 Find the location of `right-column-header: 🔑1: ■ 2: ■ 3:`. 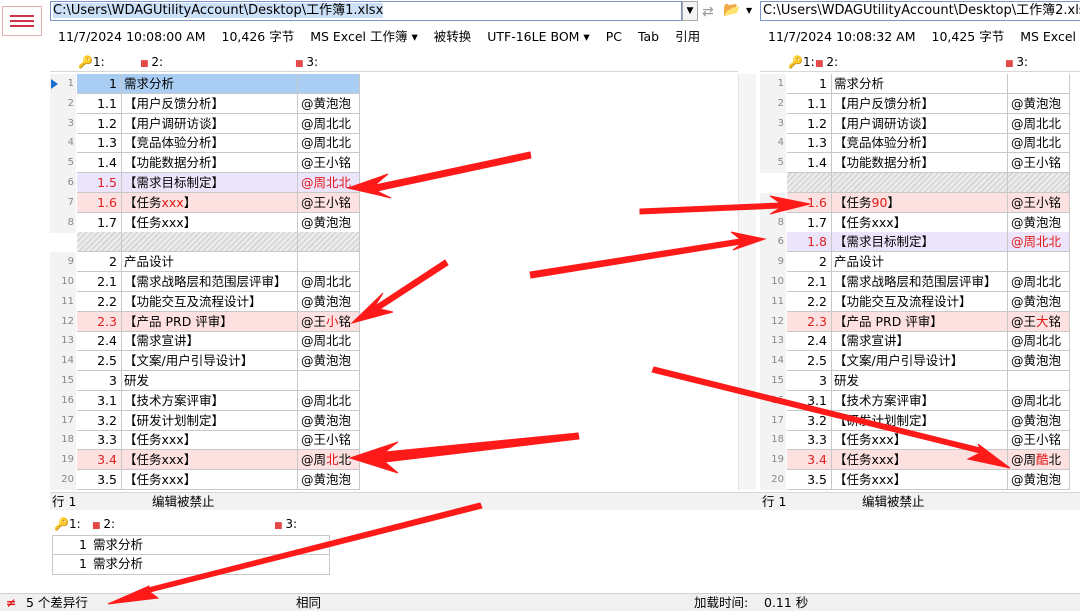

right-column-header: 🔑1: ■ 2: ■ 3: is located at coordinates (920, 62).